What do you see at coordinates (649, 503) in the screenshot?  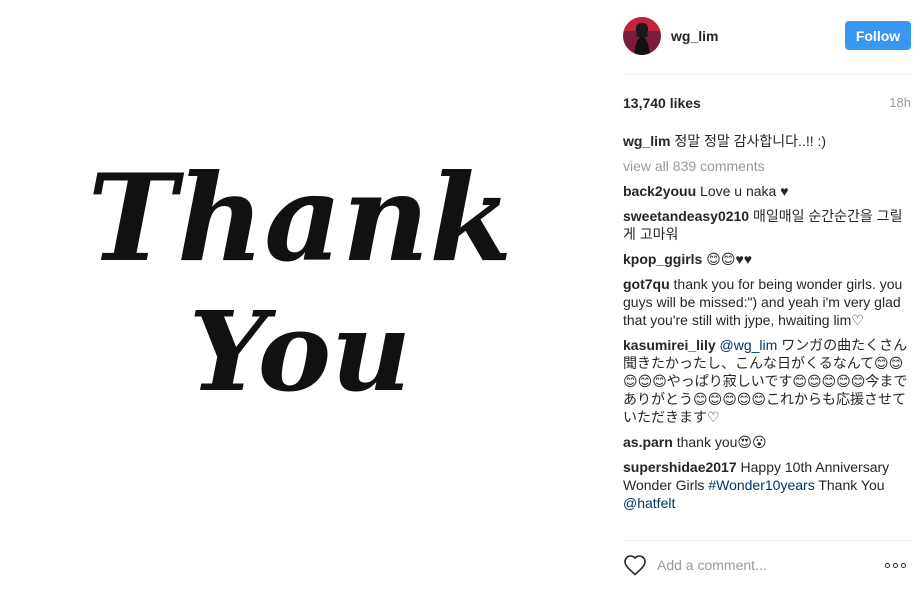 I see `comment-mention: @hatfelt` at bounding box center [649, 503].